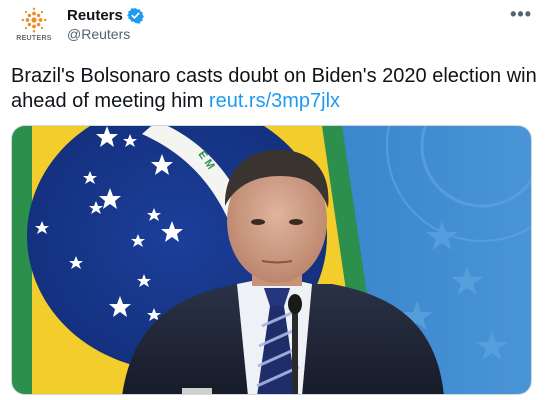  Describe the element at coordinates (521, 14) in the screenshot. I see `more-options-icon: •••` at that location.